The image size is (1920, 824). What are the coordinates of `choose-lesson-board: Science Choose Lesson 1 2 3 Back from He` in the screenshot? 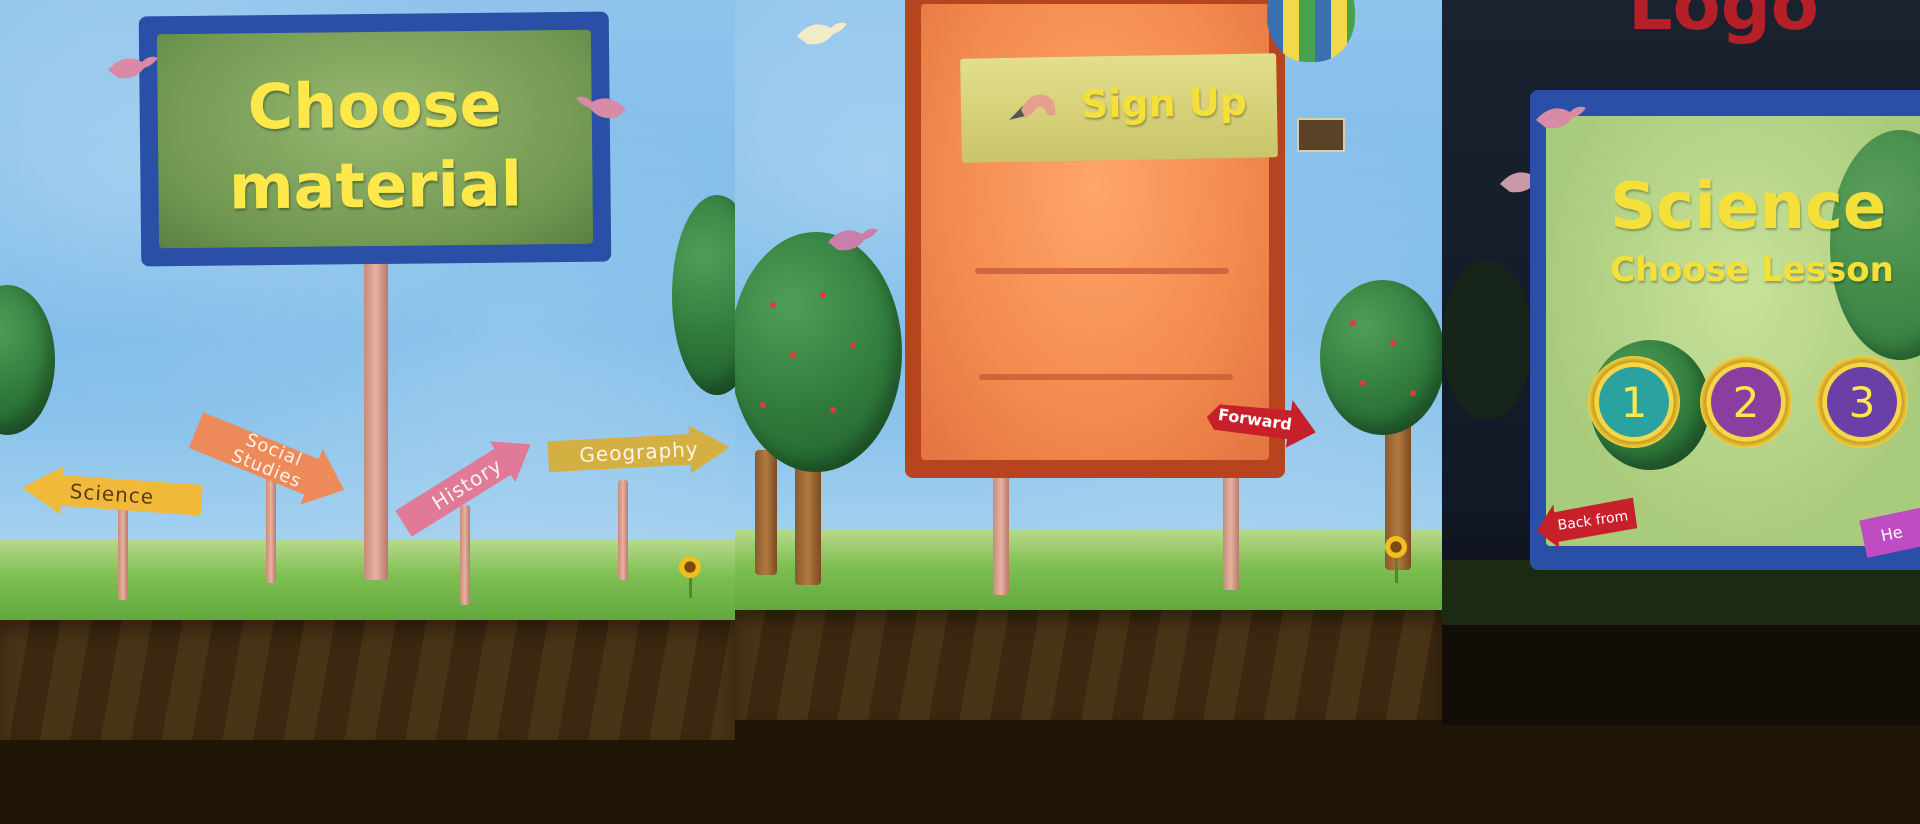 It's located at (1725, 330).